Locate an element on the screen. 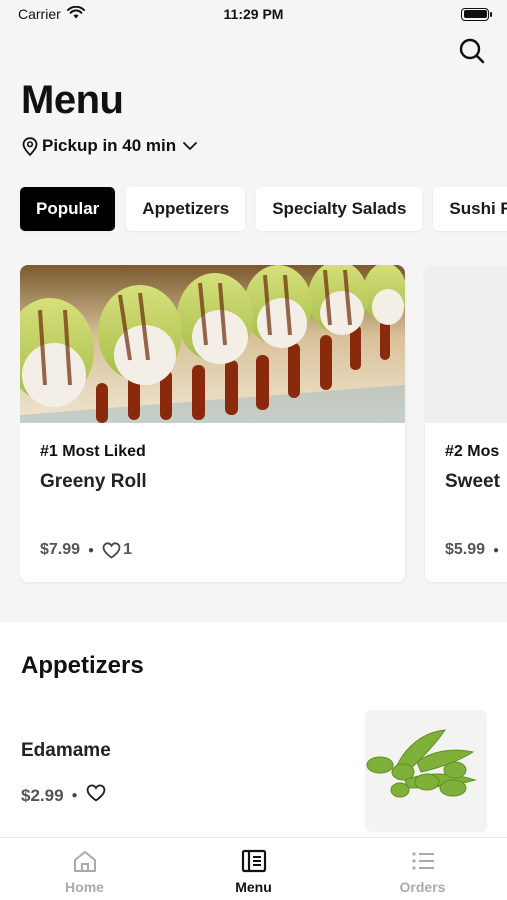  item-meta: $2.99 ● is located at coordinates (63, 795).